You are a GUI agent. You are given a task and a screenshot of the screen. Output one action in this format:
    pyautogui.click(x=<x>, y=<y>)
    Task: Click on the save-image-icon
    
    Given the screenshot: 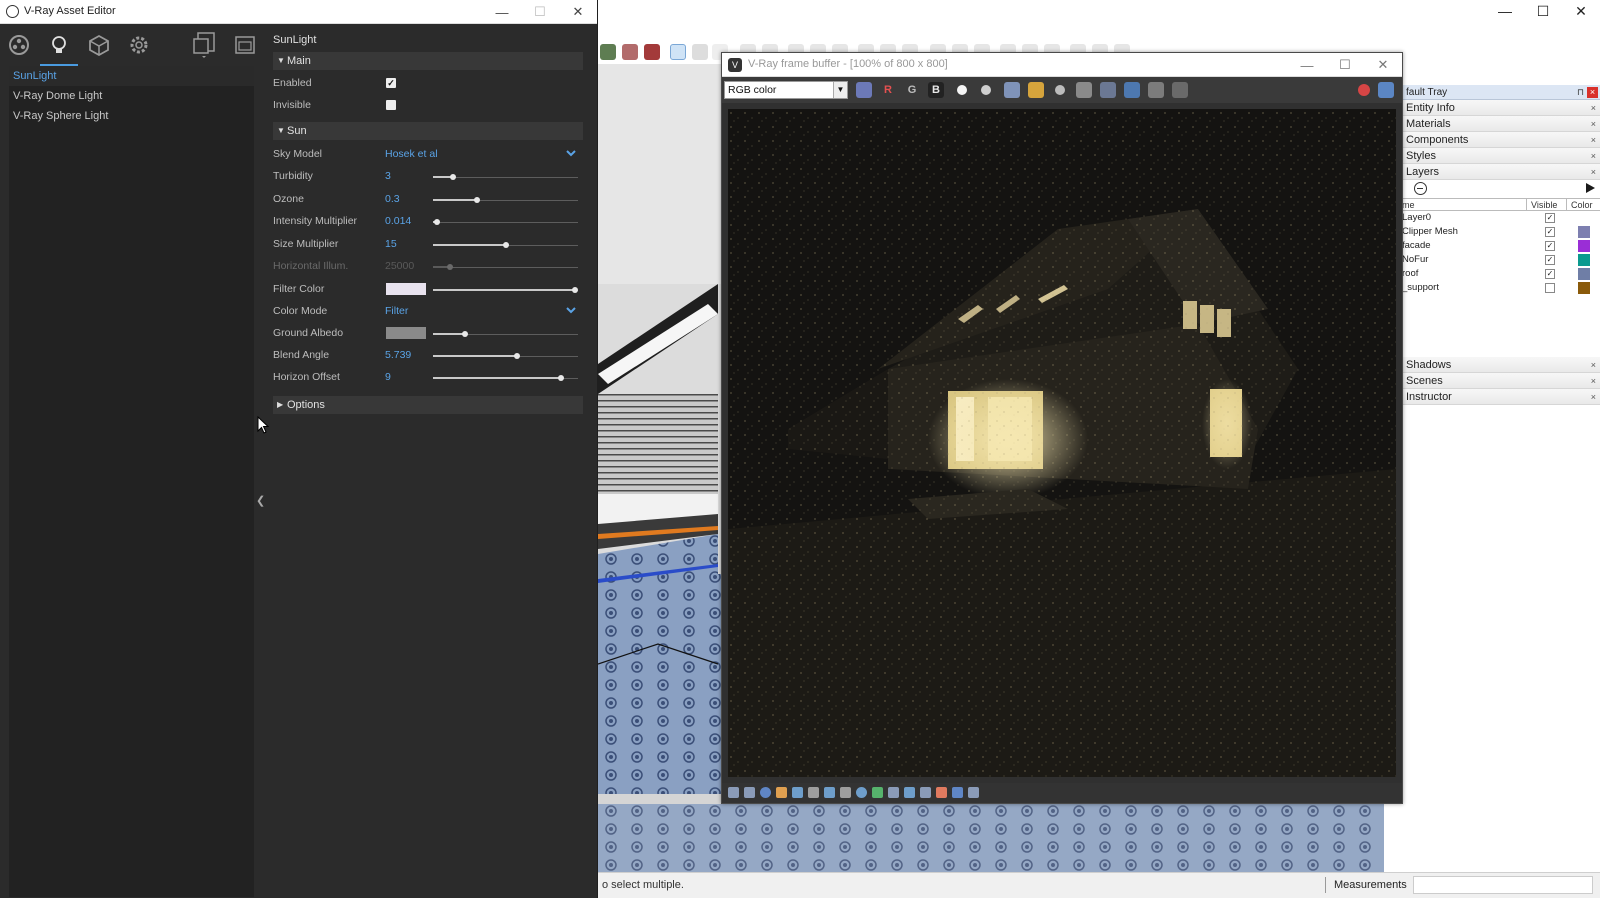 What is the action you would take?
    pyautogui.click(x=1012, y=90)
    